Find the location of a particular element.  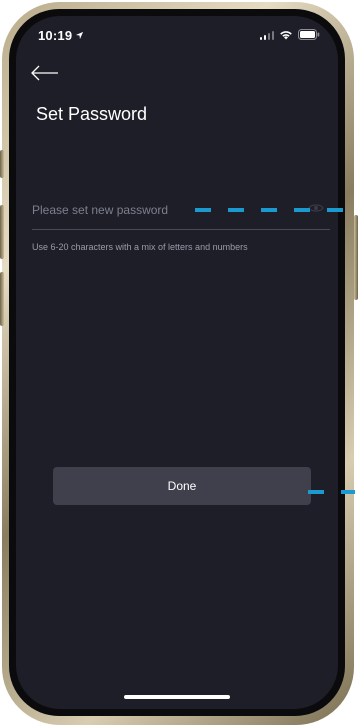

wifi-icon is located at coordinates (286, 35).